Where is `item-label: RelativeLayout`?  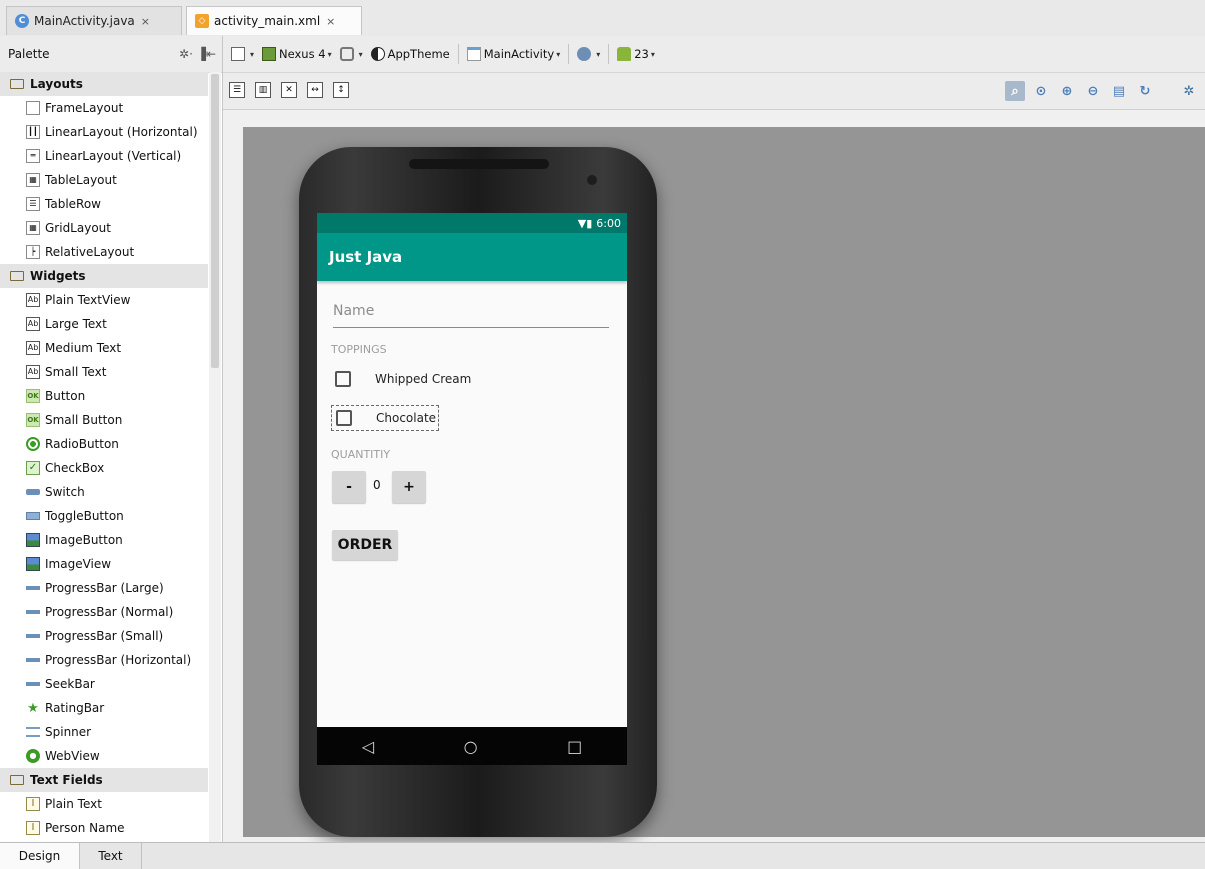
item-label: RelativeLayout is located at coordinates (90, 252).